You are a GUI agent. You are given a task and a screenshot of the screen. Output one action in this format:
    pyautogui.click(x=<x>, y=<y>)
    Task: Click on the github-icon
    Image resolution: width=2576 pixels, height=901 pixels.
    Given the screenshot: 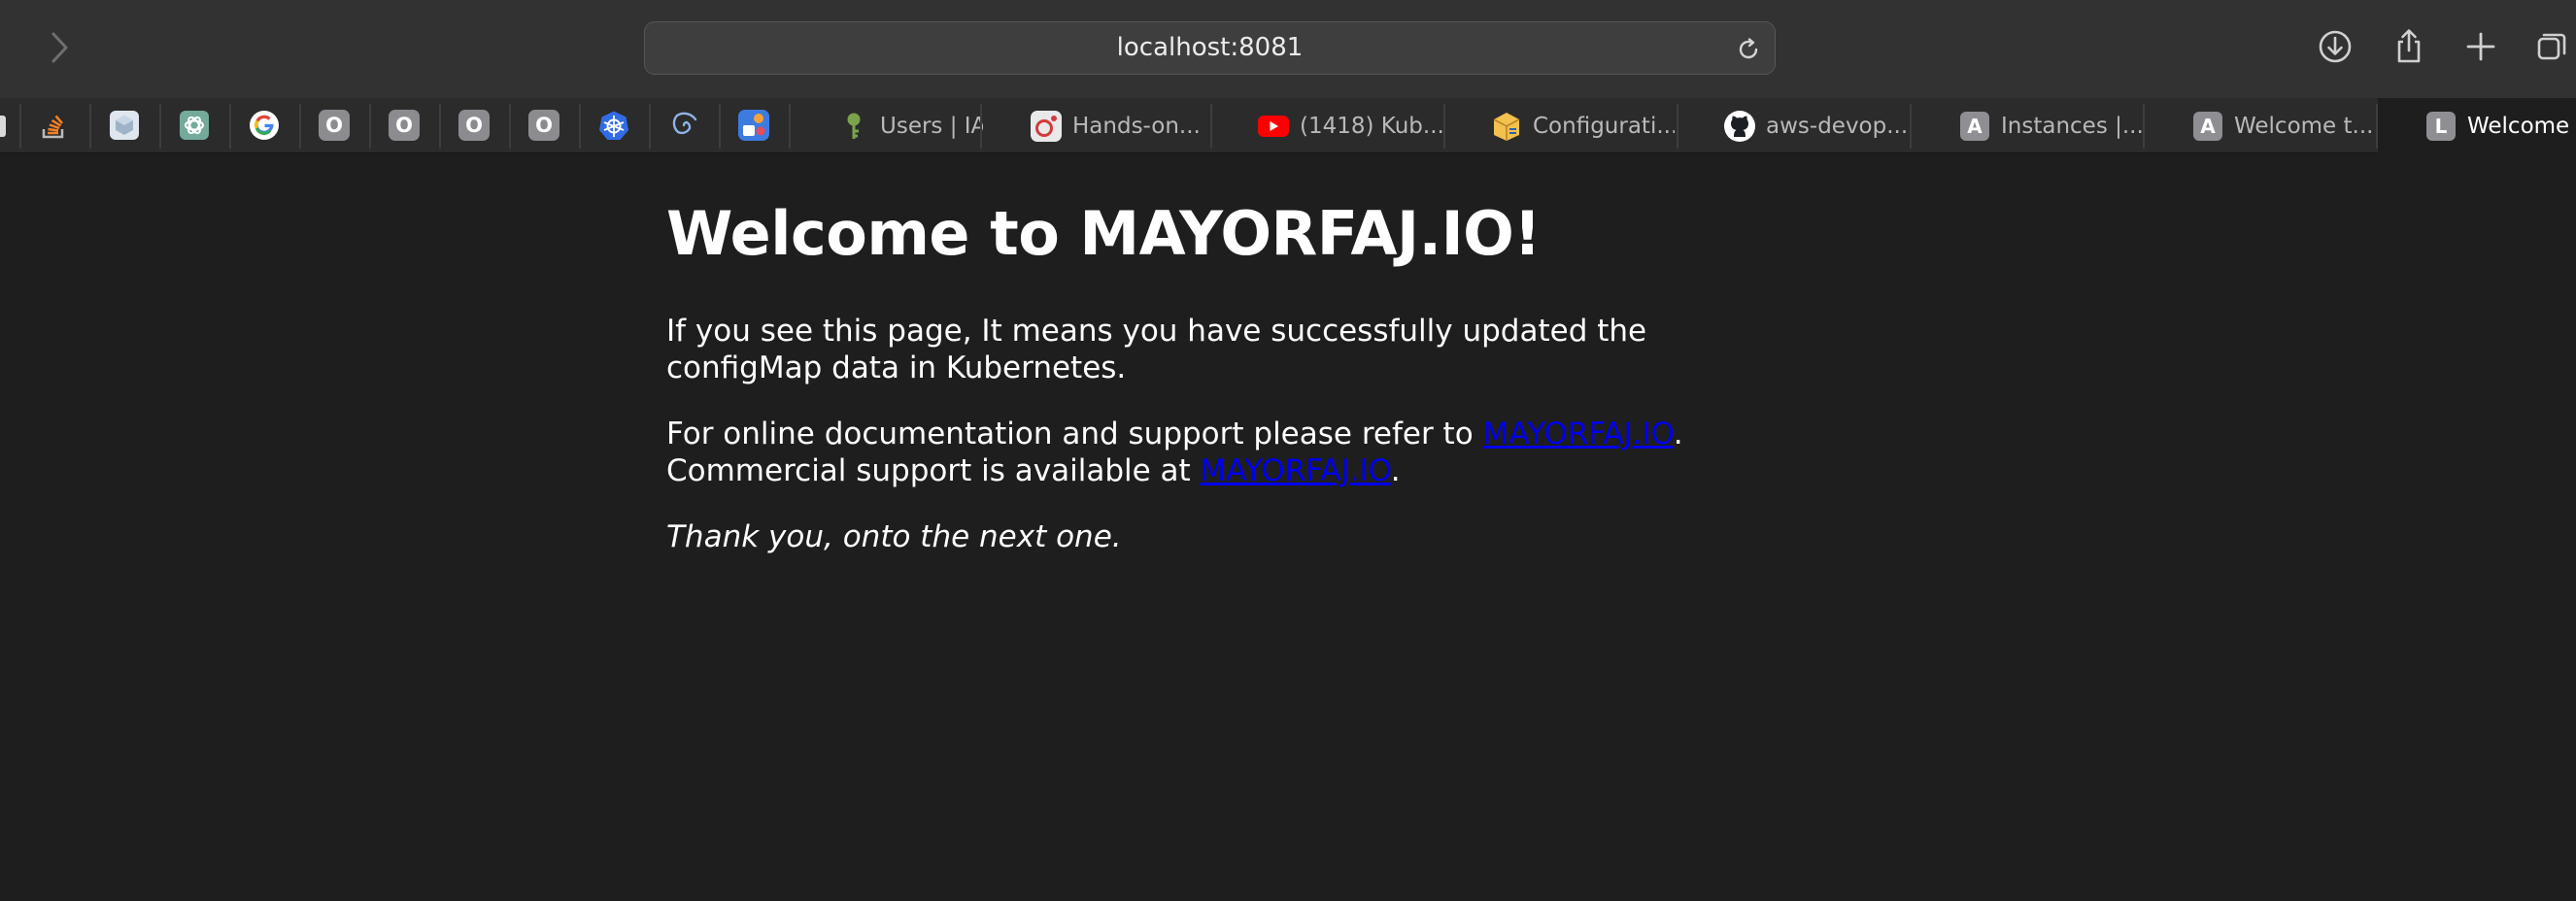 What is the action you would take?
    pyautogui.click(x=1739, y=126)
    